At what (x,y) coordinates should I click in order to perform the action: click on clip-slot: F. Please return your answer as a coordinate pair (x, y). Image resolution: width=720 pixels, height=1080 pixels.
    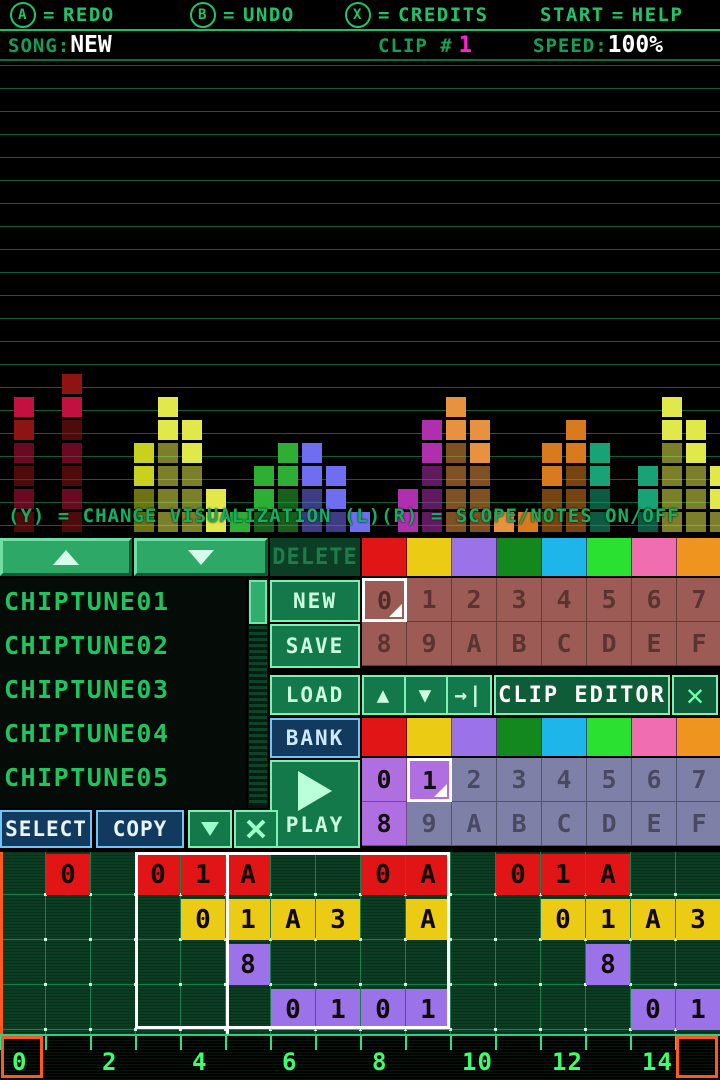
    Looking at the image, I should click on (698, 824).